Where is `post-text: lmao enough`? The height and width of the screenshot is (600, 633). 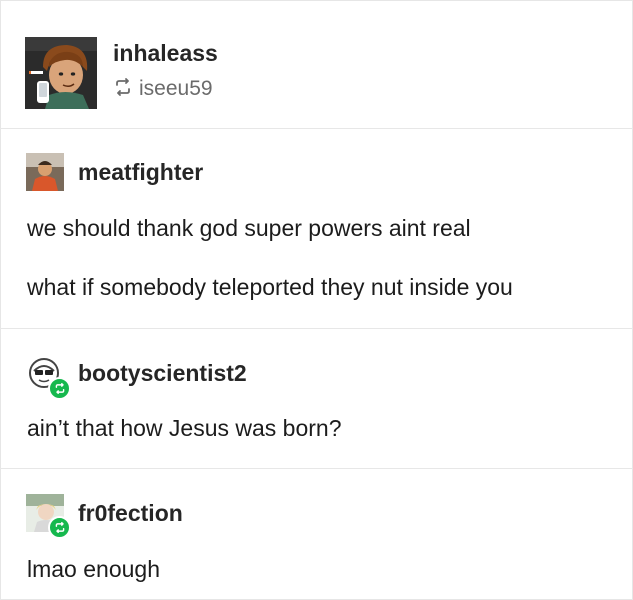 post-text: lmao enough is located at coordinates (93, 569).